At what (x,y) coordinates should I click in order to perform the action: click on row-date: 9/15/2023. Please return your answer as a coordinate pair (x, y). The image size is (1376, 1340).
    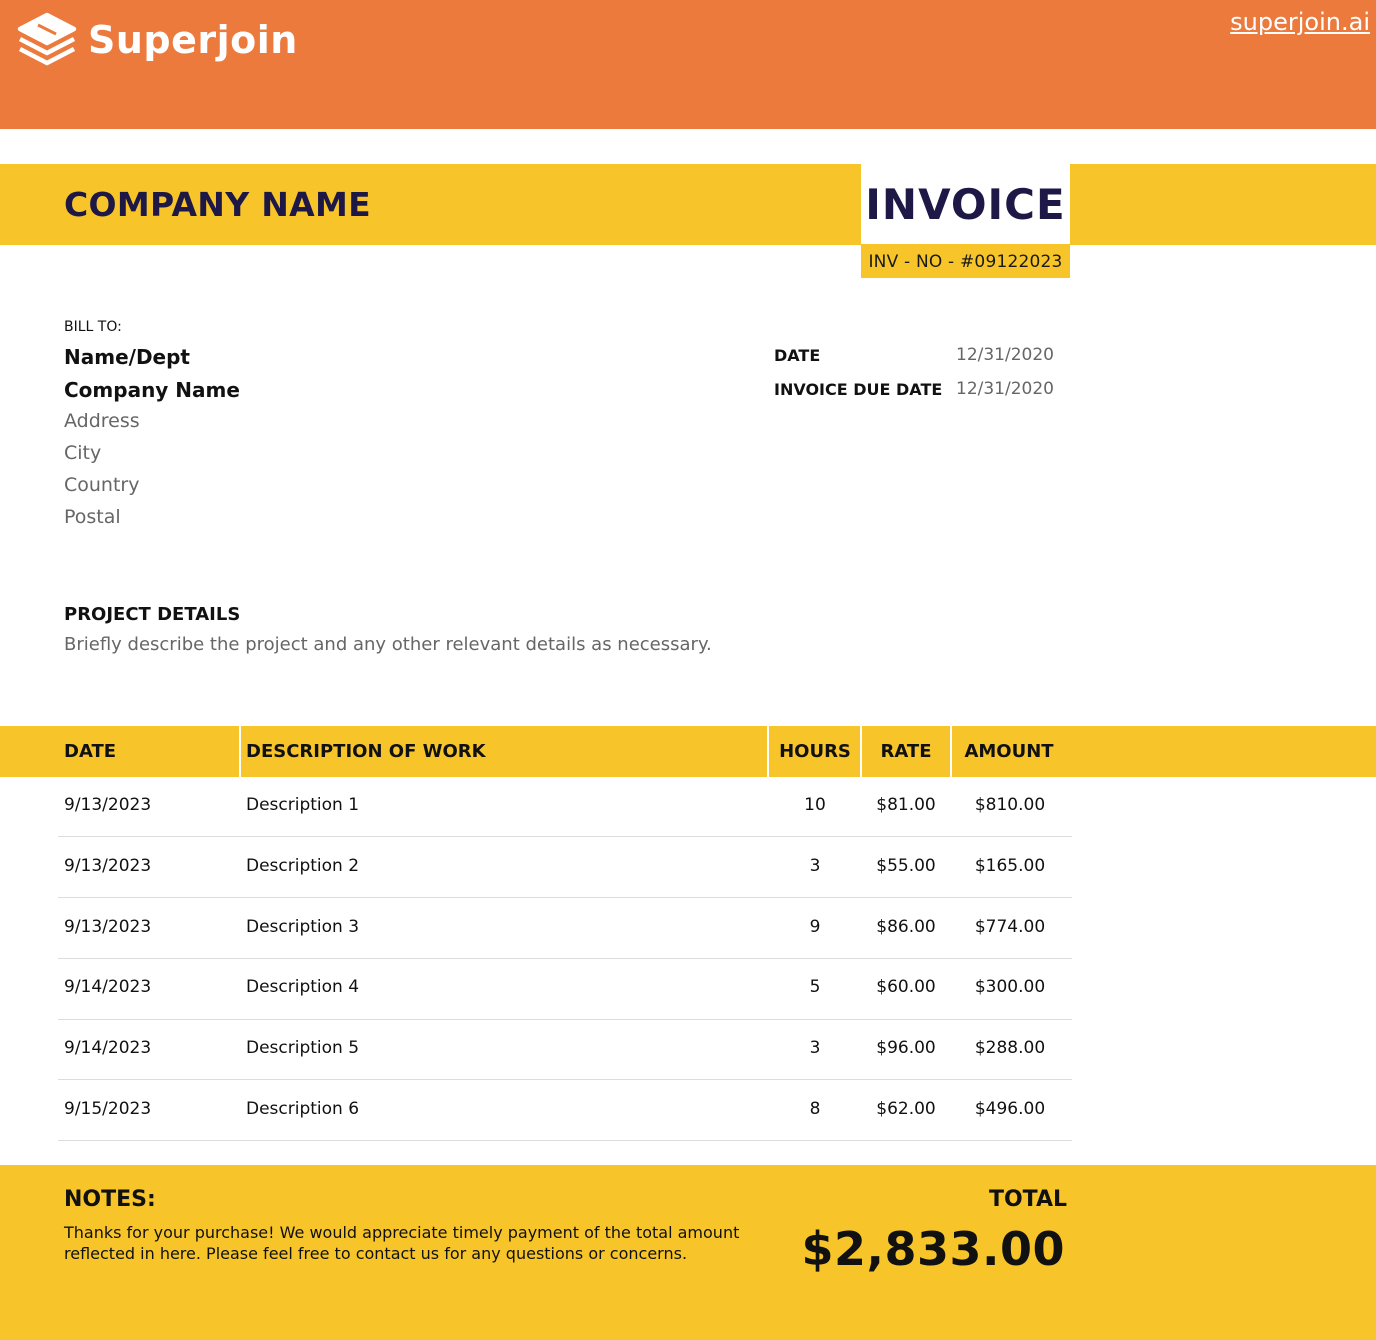
    Looking at the image, I should click on (108, 1109).